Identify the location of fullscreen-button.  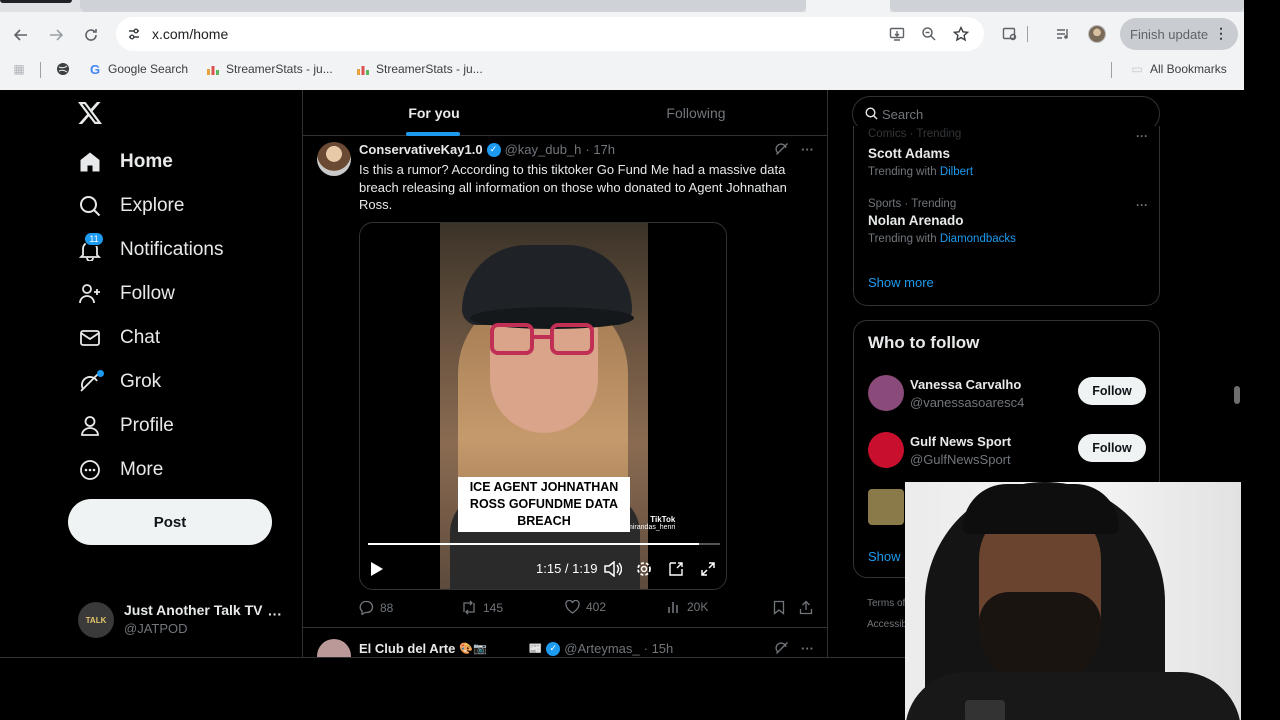
(708, 569).